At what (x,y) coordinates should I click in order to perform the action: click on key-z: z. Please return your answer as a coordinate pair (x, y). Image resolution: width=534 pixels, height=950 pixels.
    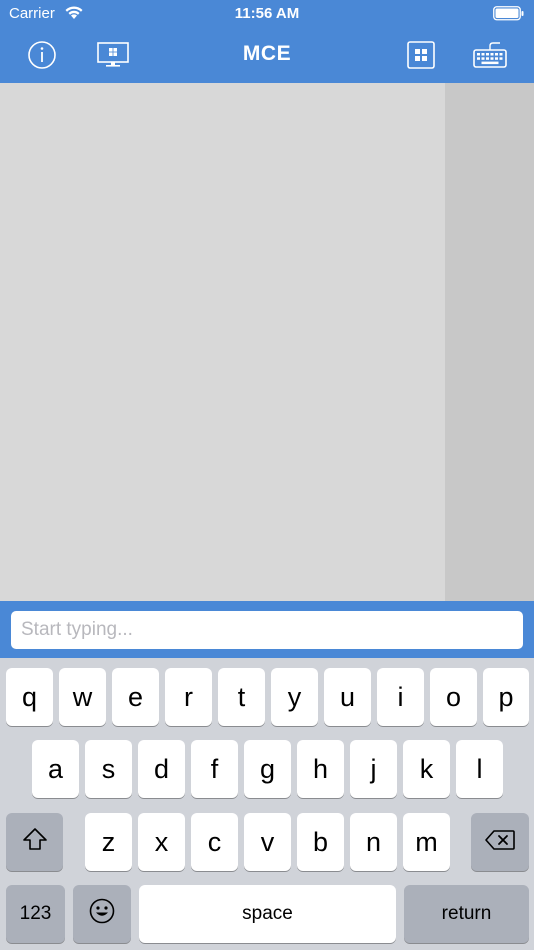
    Looking at the image, I should click on (108, 842).